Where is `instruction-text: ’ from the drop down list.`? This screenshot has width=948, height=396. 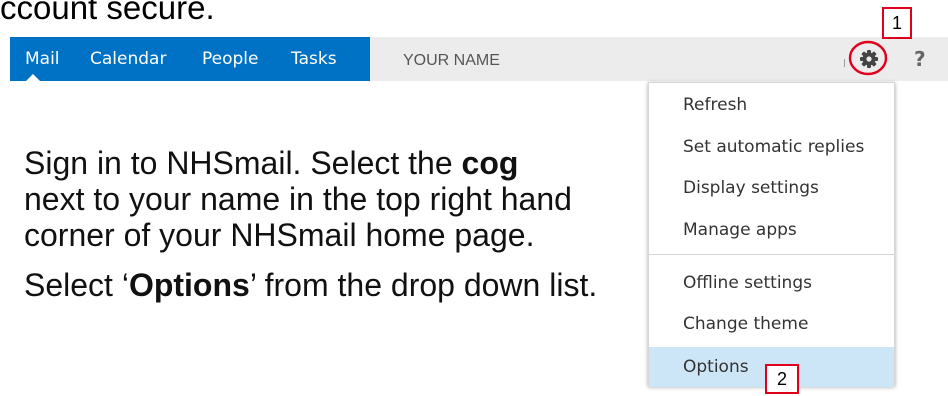 instruction-text: ’ from the drop down list. is located at coordinates (423, 285).